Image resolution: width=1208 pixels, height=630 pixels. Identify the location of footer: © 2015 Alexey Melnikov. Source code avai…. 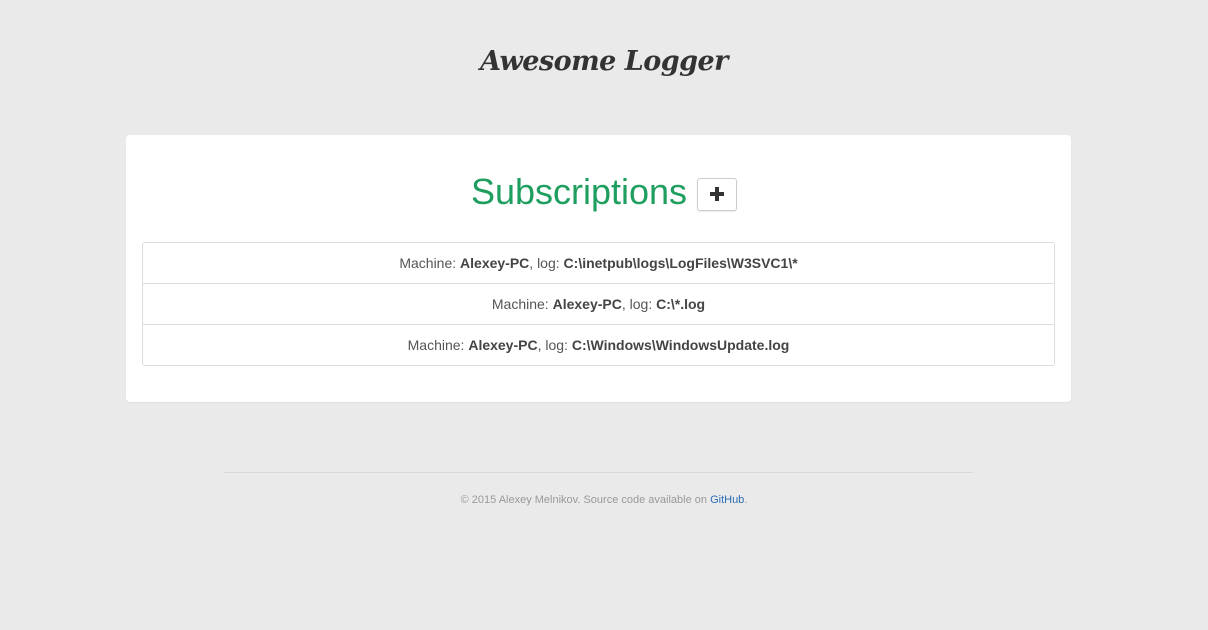
(604, 500).